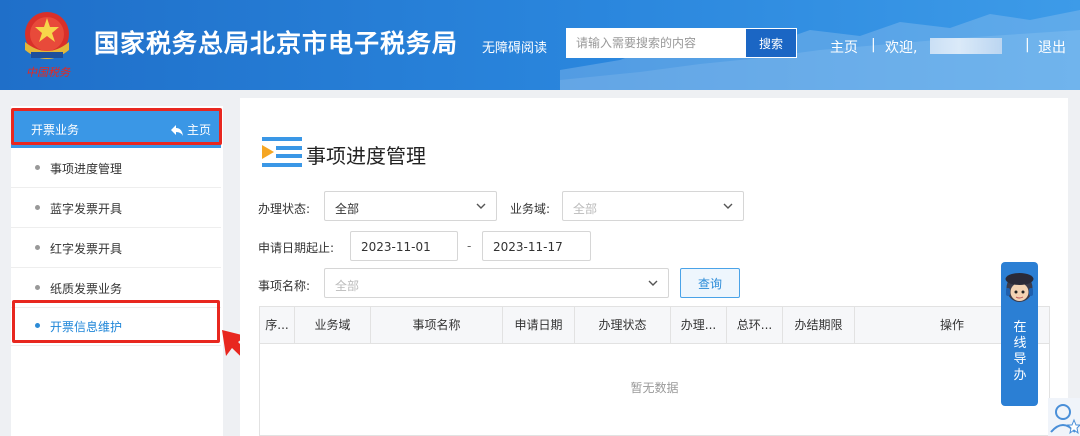  What do you see at coordinates (284, 209) in the screenshot?
I see `status-filter-label: 办理状态:` at bounding box center [284, 209].